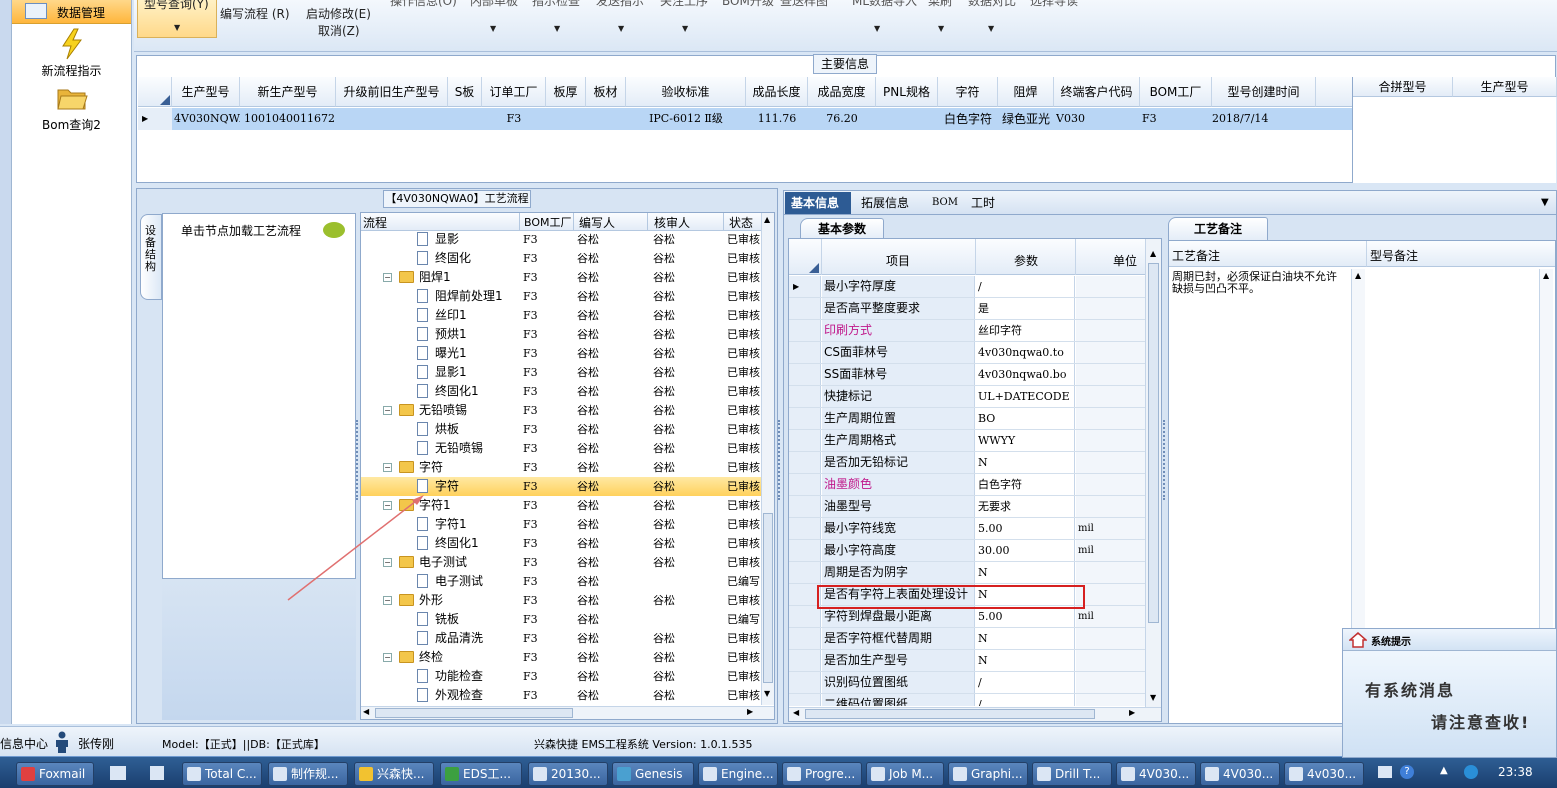 This screenshot has height=788, width=1557. Describe the element at coordinates (967, 529) in the screenshot. I see `param-row: 最小字符线宽 5.00 mil` at that location.